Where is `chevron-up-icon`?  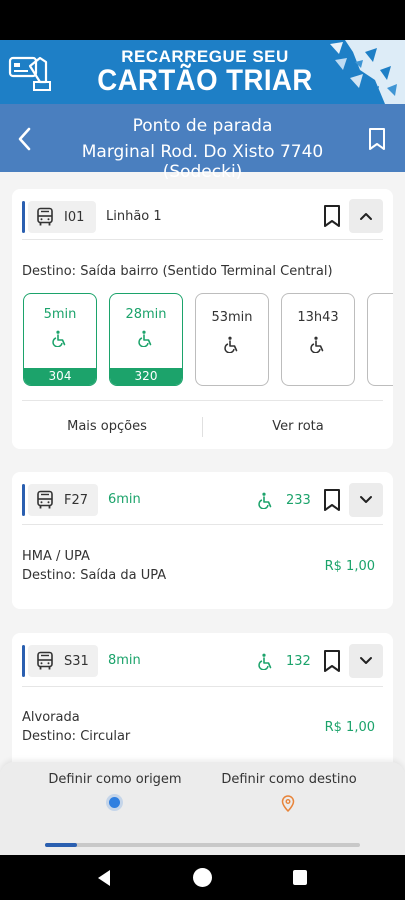 chevron-up-icon is located at coordinates (366, 216).